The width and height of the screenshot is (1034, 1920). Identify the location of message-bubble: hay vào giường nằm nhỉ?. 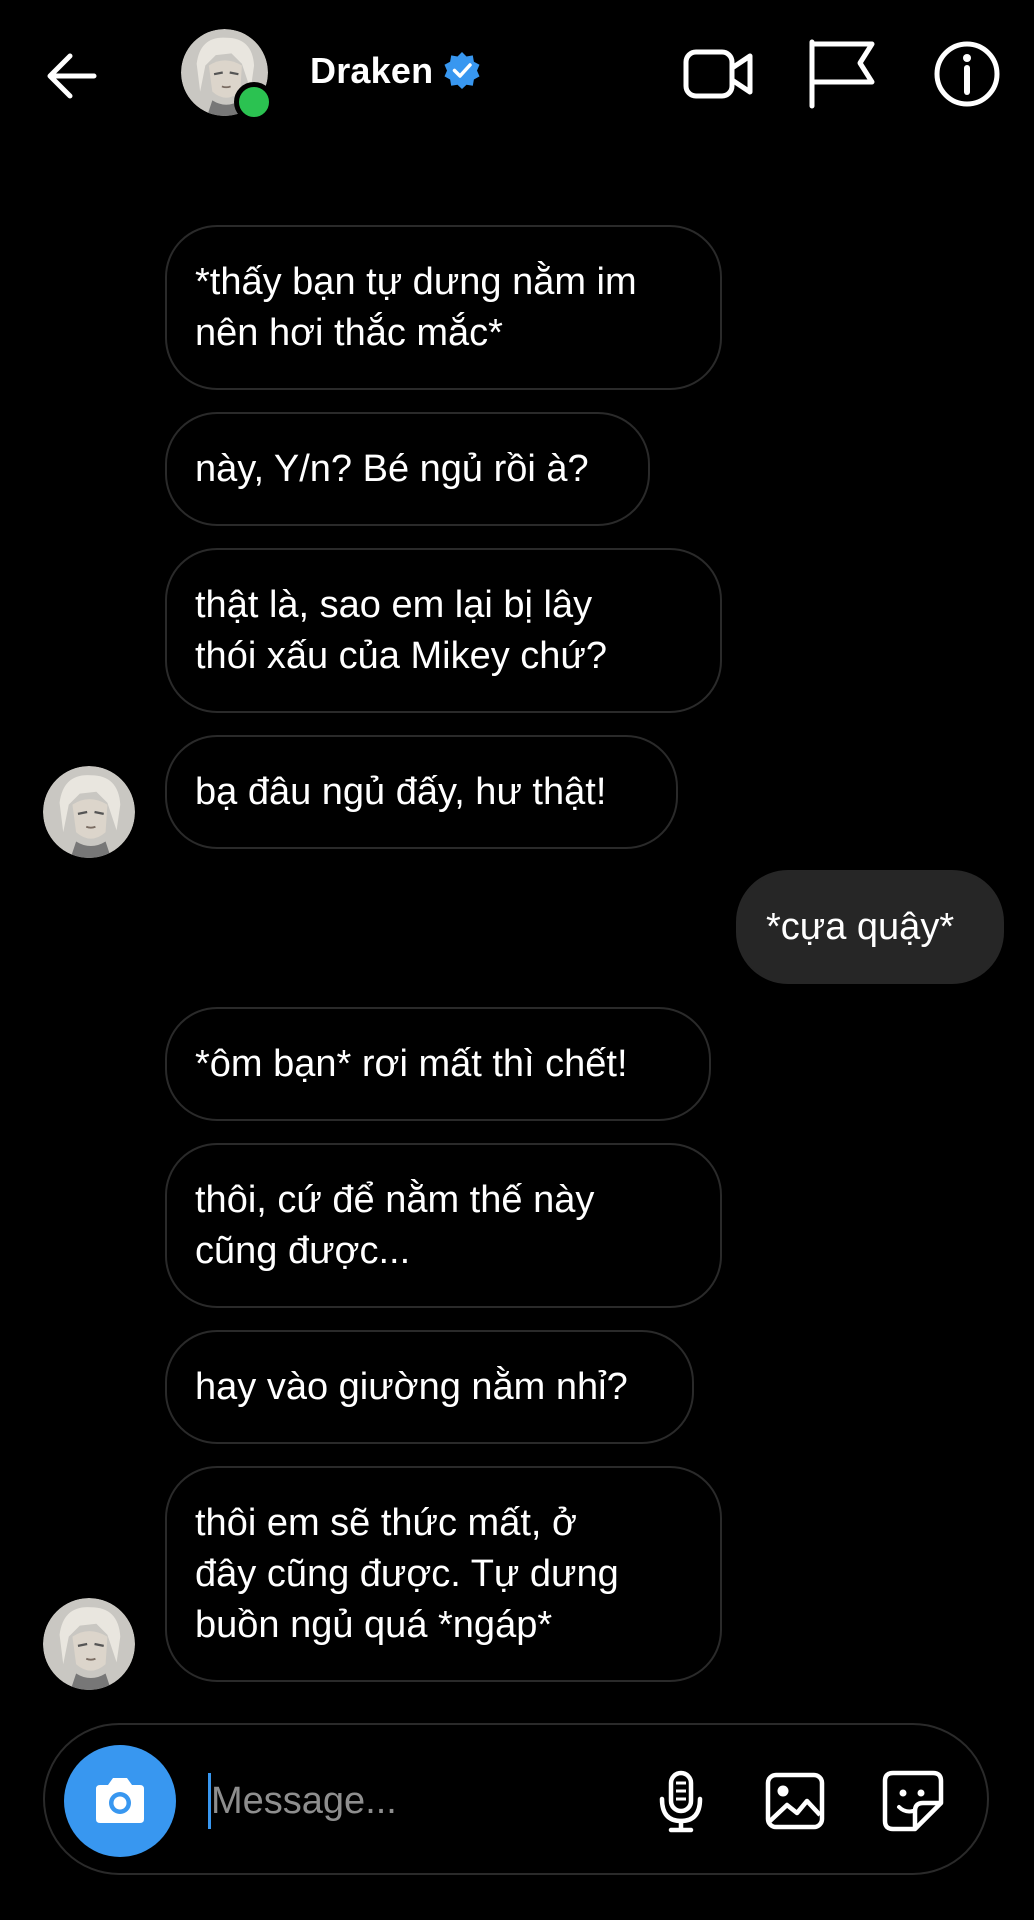
(429, 1387).